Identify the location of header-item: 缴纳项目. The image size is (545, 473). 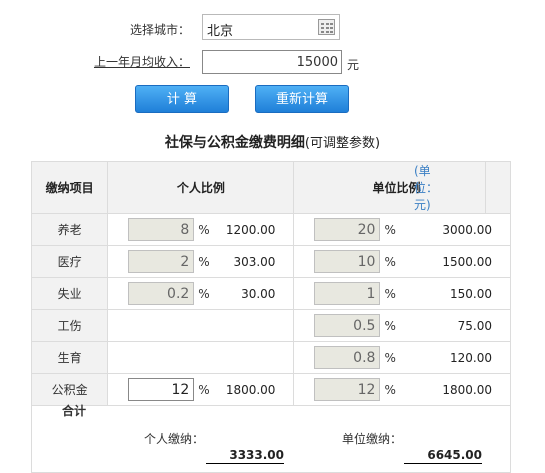
(69, 187).